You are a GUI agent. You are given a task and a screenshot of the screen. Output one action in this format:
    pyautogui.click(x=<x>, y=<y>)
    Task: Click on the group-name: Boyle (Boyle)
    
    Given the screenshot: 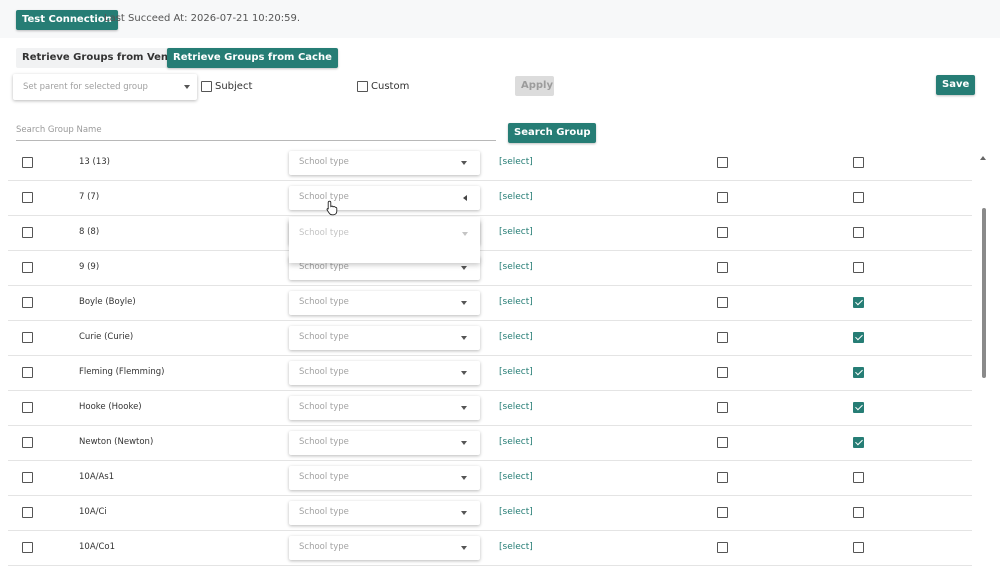 What is the action you would take?
    pyautogui.click(x=107, y=302)
    